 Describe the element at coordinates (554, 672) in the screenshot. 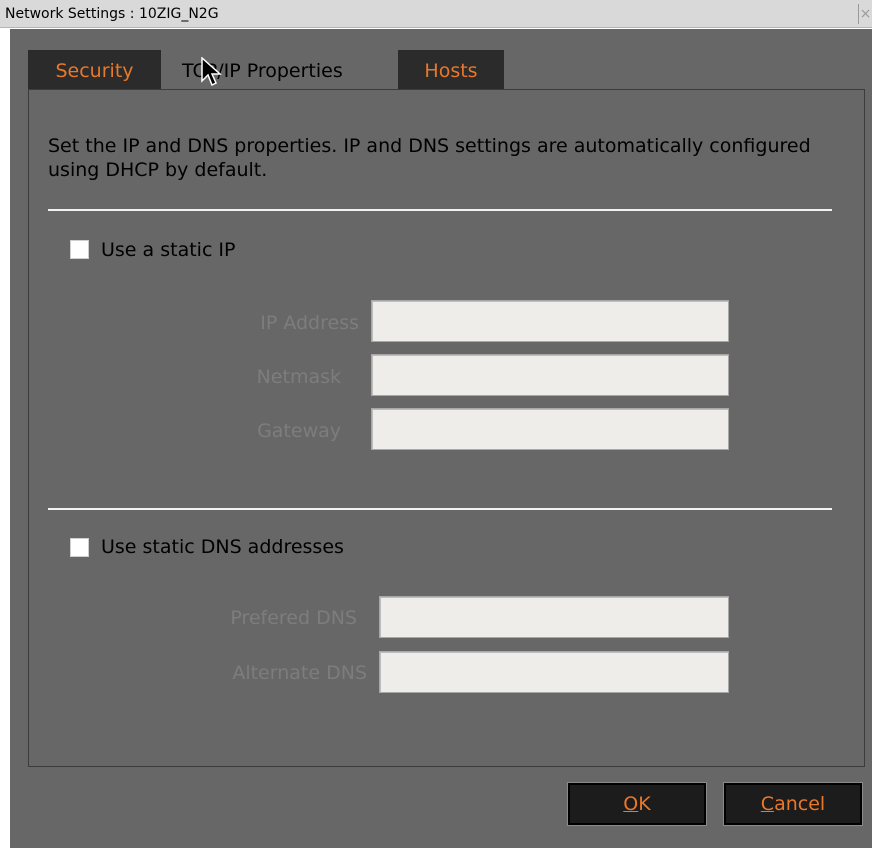

I see `alternate-dns-input` at that location.